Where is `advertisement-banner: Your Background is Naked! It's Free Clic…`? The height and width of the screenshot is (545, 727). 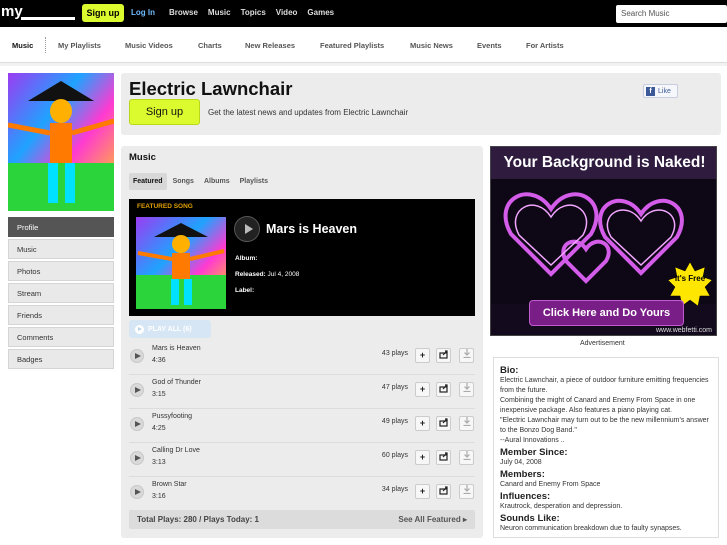
advertisement-banner: Your Background is Naked! It's Free Clic… is located at coordinates (603, 241).